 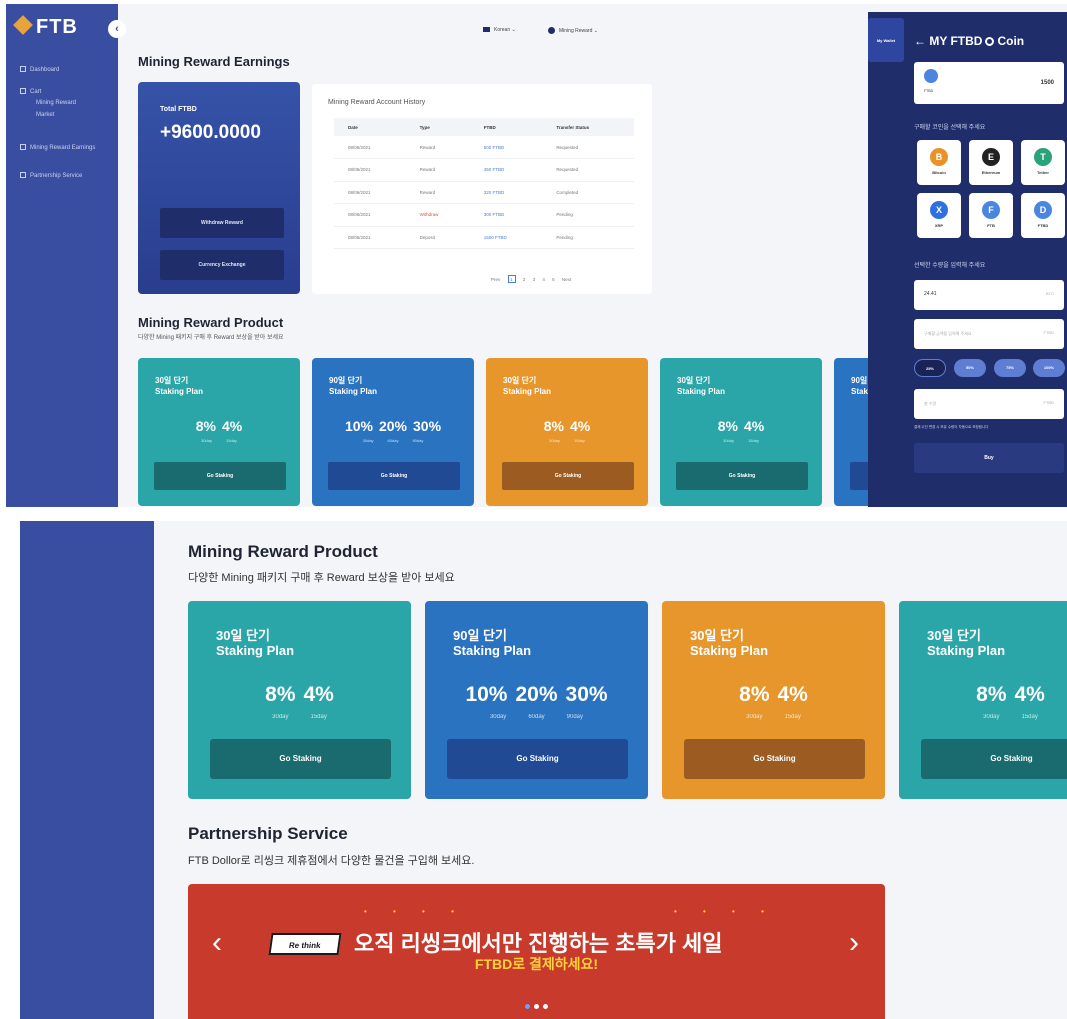 What do you see at coordinates (30, 91) in the screenshot?
I see `nav-item-cart: Cart` at bounding box center [30, 91].